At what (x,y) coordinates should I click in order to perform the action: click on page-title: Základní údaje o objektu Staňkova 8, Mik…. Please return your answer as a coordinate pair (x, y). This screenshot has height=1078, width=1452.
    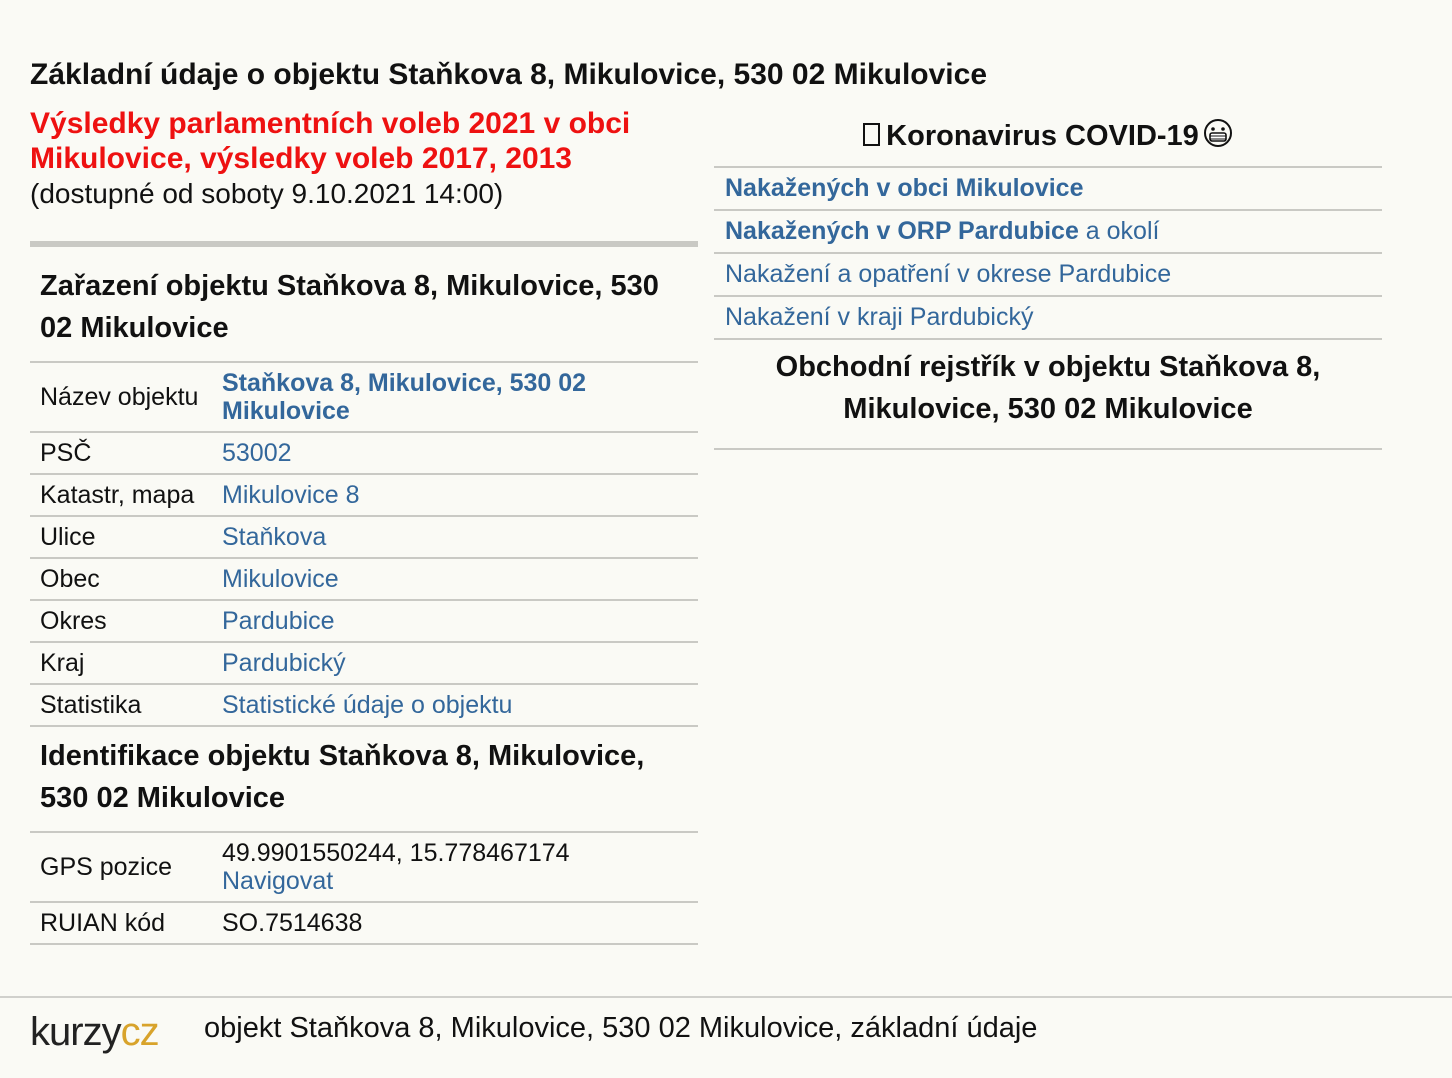
    Looking at the image, I should click on (508, 74).